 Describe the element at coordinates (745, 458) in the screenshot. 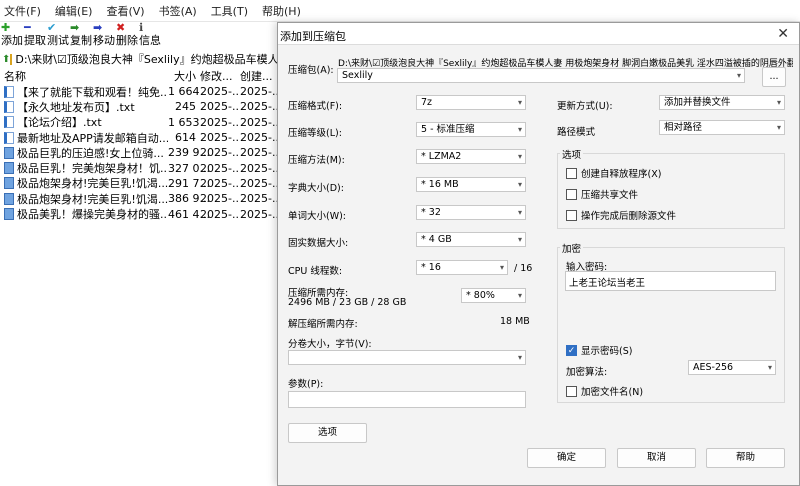

I see `help-button: 帮助` at that location.